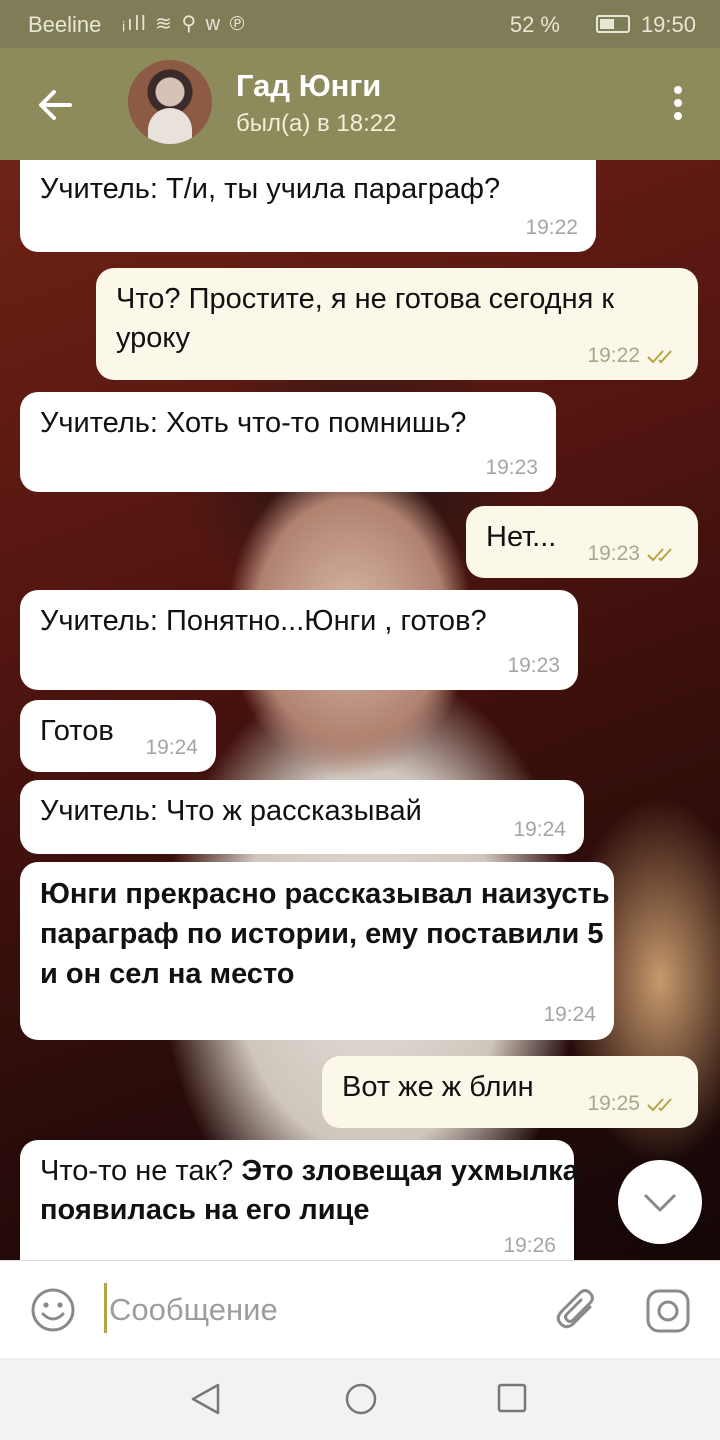  I want to click on chat-header: Гад Юнги был(а) в 18:22, so click(360, 104).